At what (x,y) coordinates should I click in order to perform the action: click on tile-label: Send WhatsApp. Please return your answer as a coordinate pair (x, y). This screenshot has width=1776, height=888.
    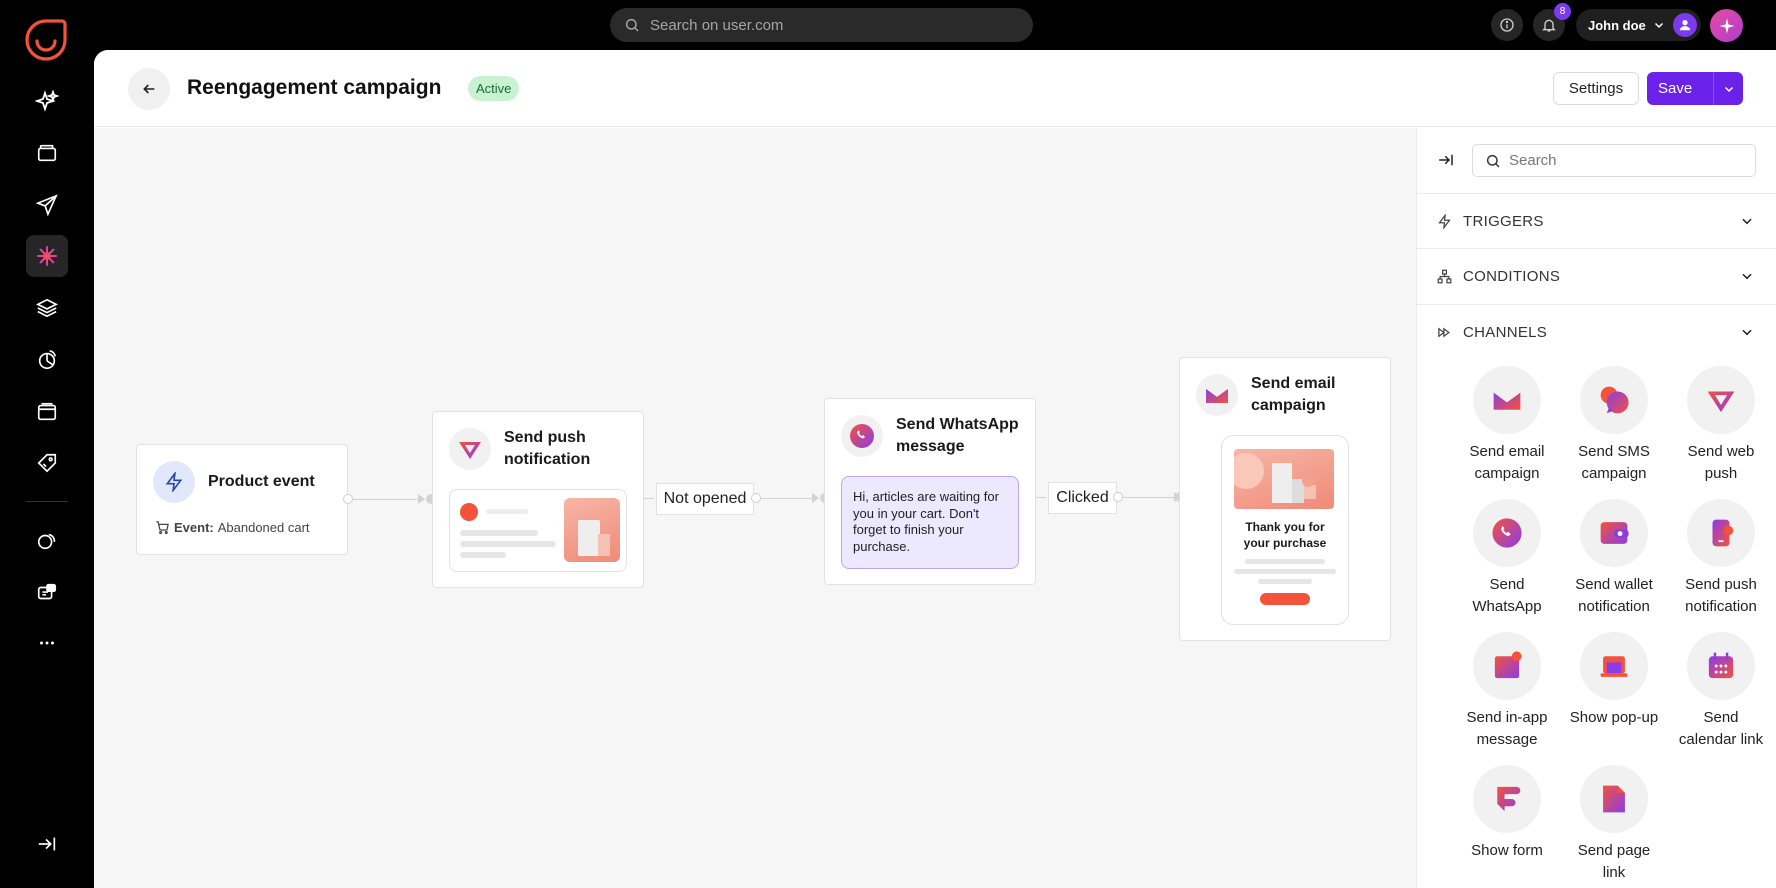
    Looking at the image, I should click on (1507, 596).